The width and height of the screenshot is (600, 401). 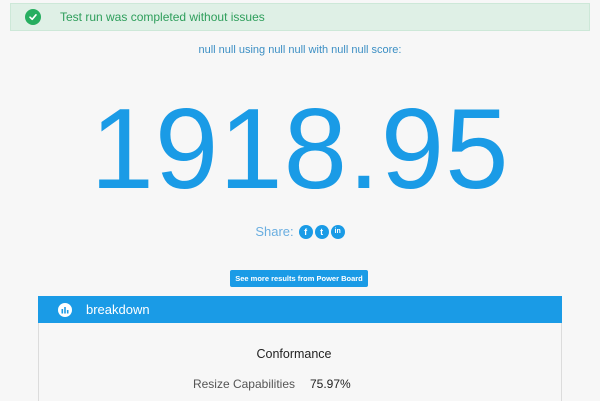 What do you see at coordinates (162, 17) in the screenshot?
I see `alert-message: Test run was completed without issues` at bounding box center [162, 17].